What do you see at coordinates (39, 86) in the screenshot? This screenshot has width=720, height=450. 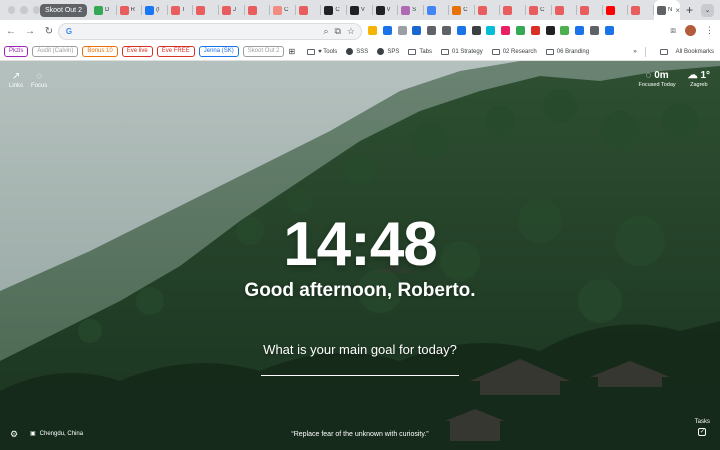 I see `focus-label: Focus` at bounding box center [39, 86].